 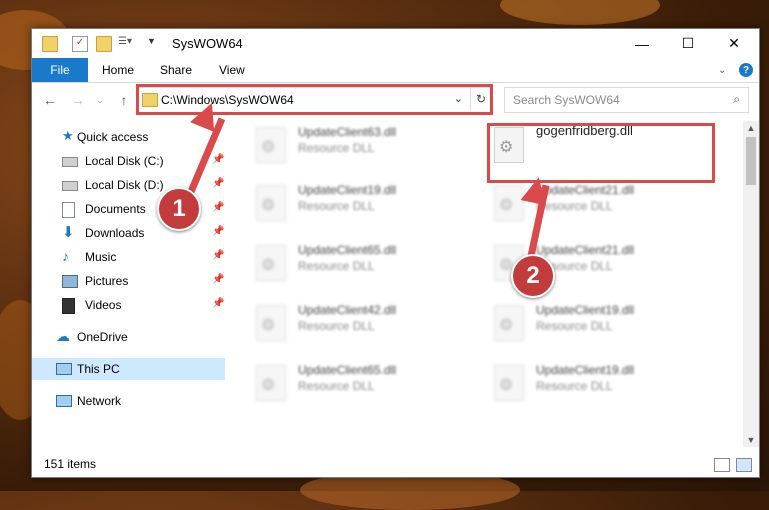 What do you see at coordinates (746, 70) in the screenshot?
I see `help-icon: ?` at bounding box center [746, 70].